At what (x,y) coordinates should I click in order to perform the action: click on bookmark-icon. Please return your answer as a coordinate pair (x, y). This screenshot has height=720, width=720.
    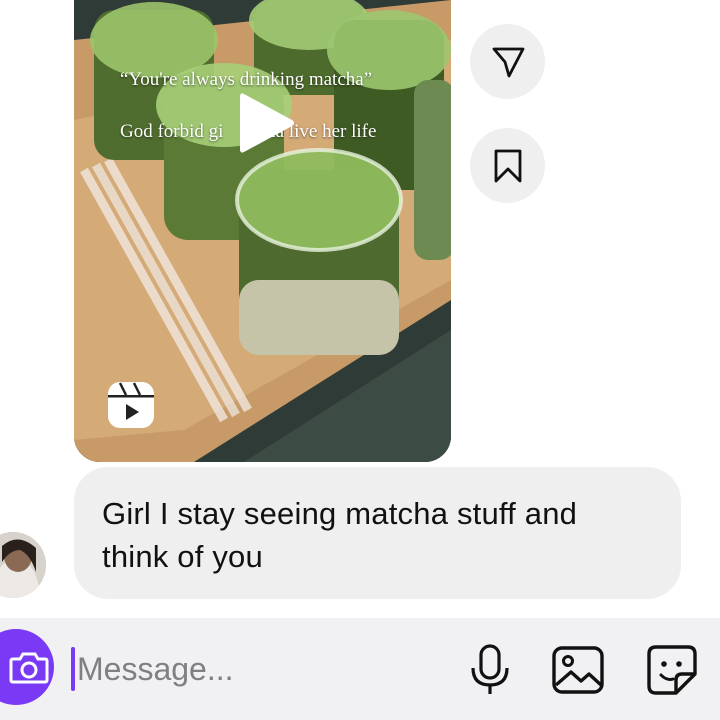
    Looking at the image, I should click on (507, 165).